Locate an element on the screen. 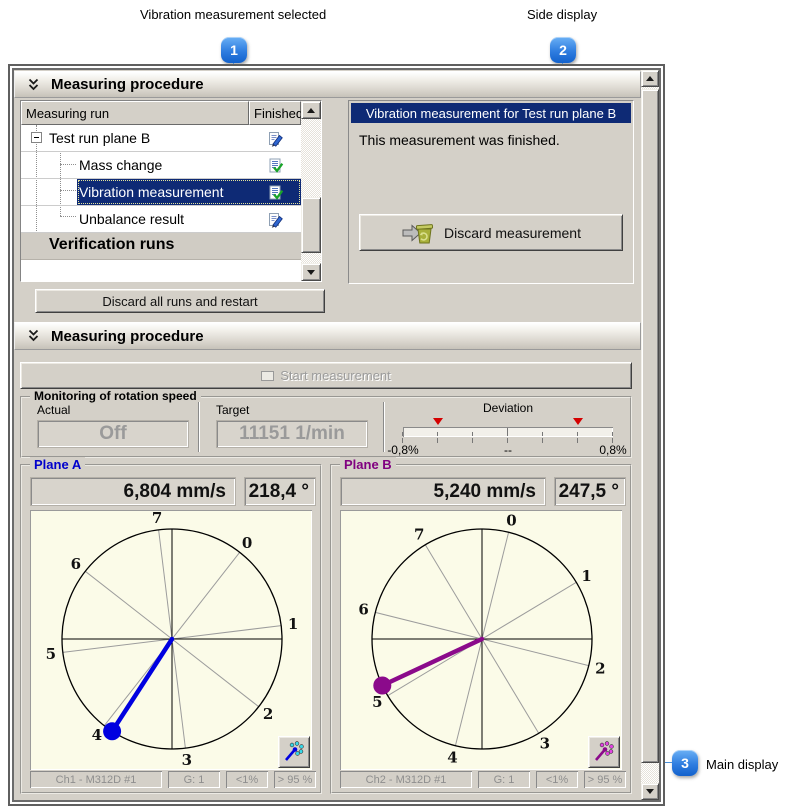 Image resolution: width=792 pixels, height=812 pixels. callout-label-2: Side display is located at coordinates (562, 14).